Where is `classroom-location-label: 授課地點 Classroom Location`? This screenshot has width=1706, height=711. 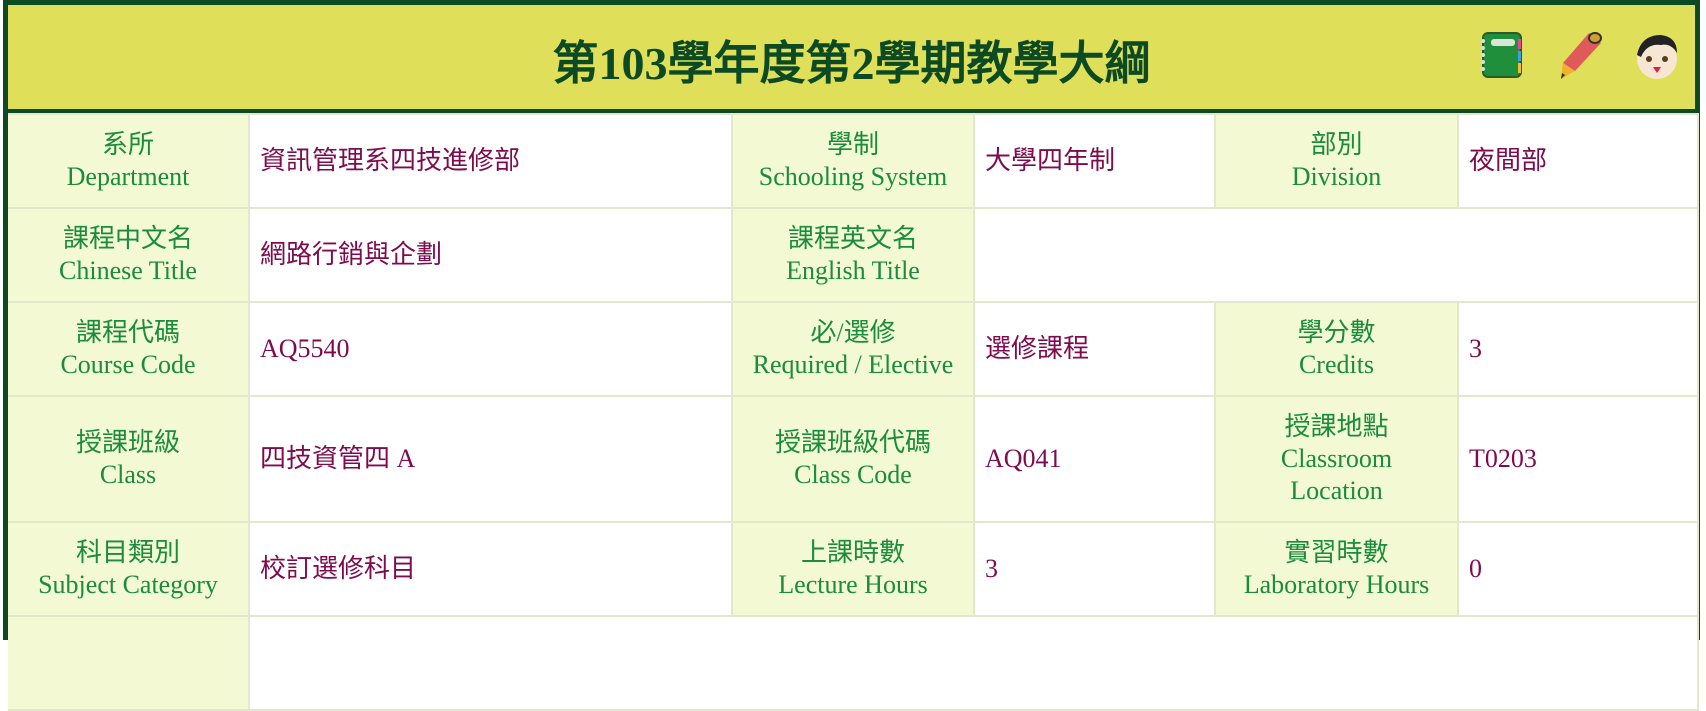
classroom-location-label: 授課地點 Classroom Location is located at coordinates (1336, 459).